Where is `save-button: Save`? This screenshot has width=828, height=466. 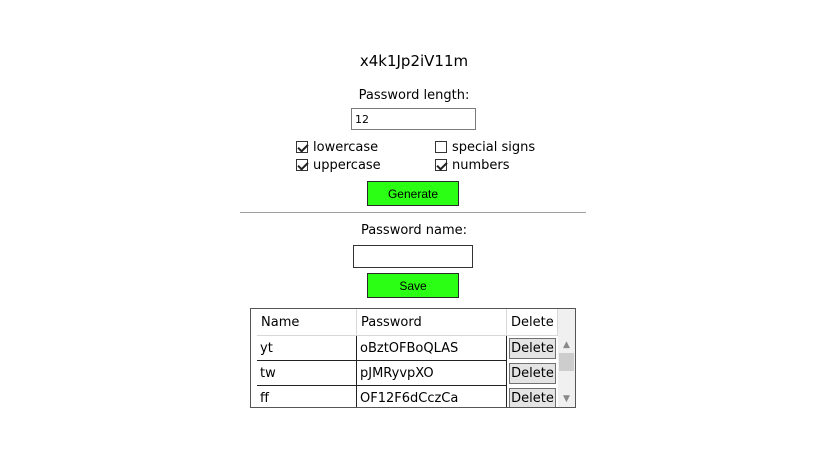 save-button: Save is located at coordinates (413, 285).